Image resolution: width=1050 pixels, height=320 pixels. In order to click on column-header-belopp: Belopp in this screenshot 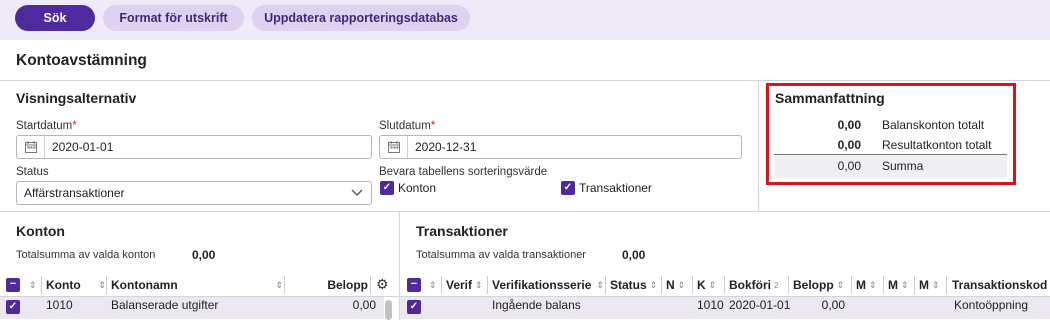, I will do `click(328, 285)`.